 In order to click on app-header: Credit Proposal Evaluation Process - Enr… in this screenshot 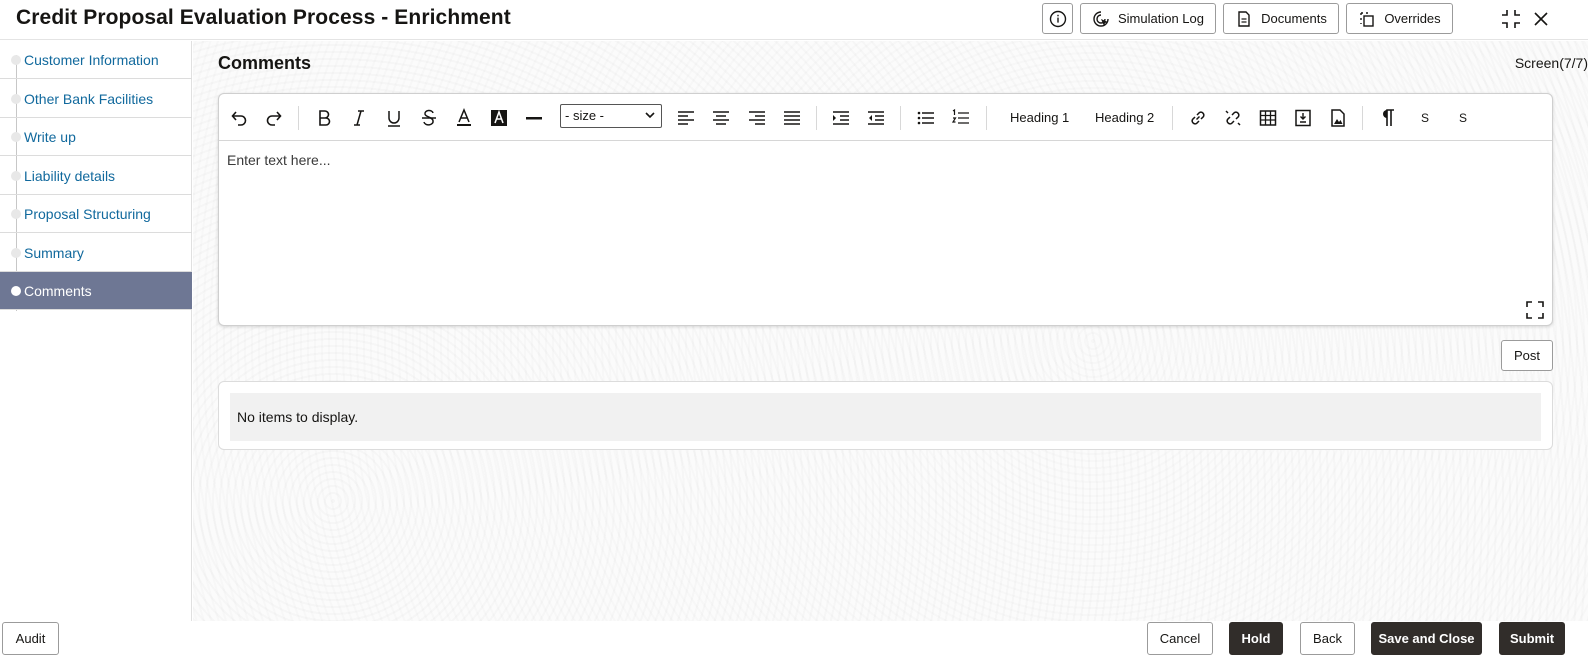, I will do `click(794, 20)`.